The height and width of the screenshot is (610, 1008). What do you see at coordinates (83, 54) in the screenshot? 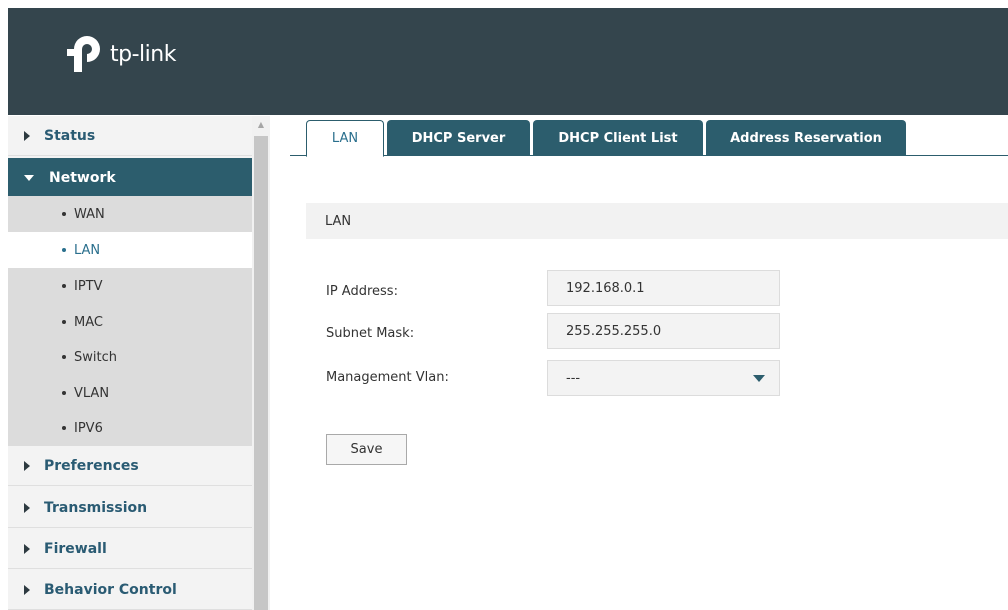
I see `tp-link-logo-icon` at bounding box center [83, 54].